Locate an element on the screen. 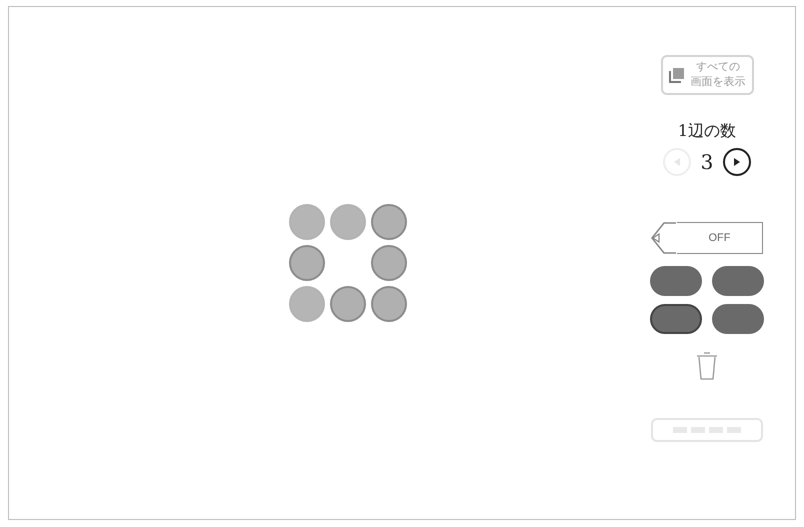 The width and height of the screenshot is (804, 527). side-count-value: 3 is located at coordinates (707, 162).